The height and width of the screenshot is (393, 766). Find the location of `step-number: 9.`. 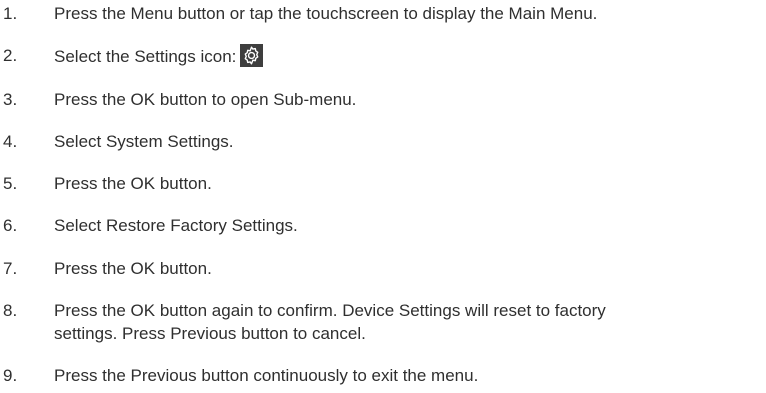

step-number: 9. is located at coordinates (10, 375).